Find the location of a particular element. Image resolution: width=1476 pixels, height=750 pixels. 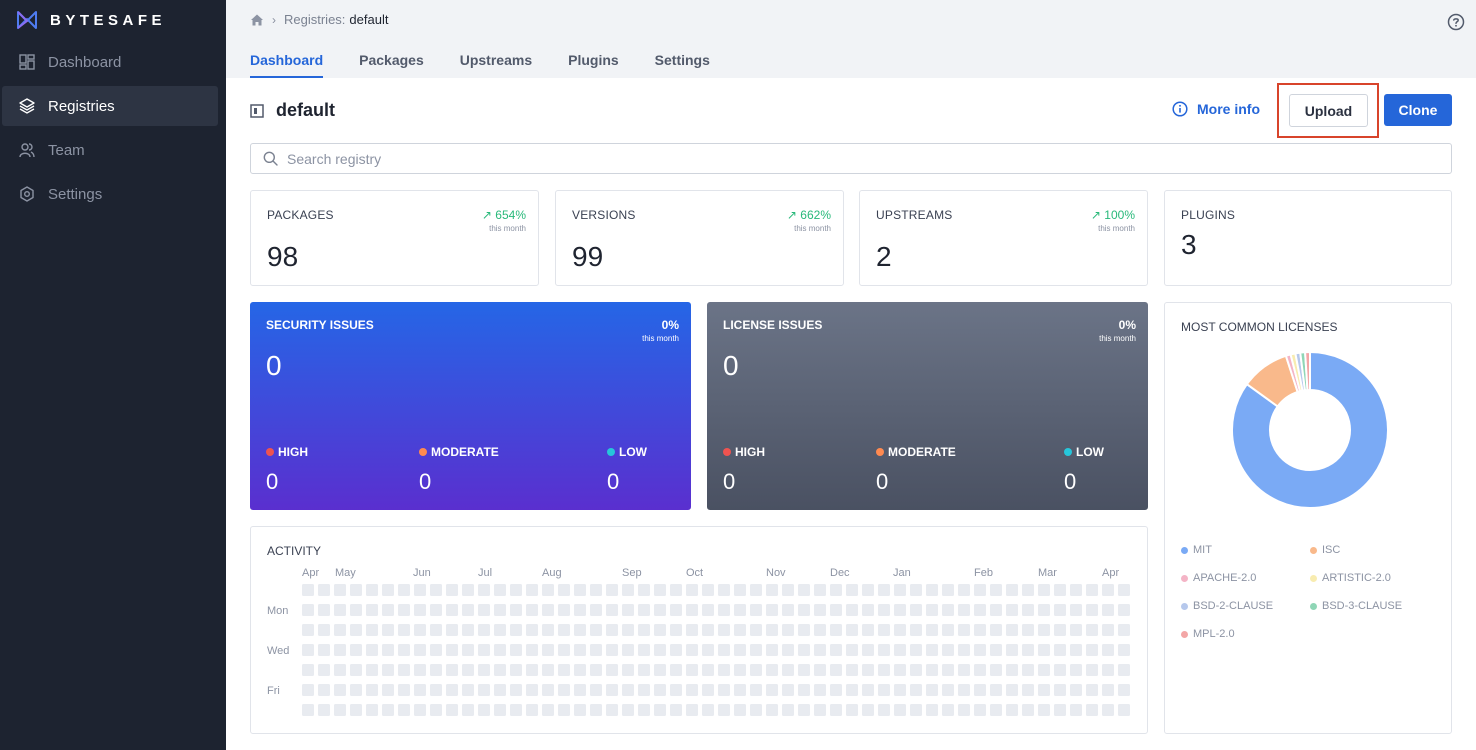

legend-label: ISC is located at coordinates (1331, 550).